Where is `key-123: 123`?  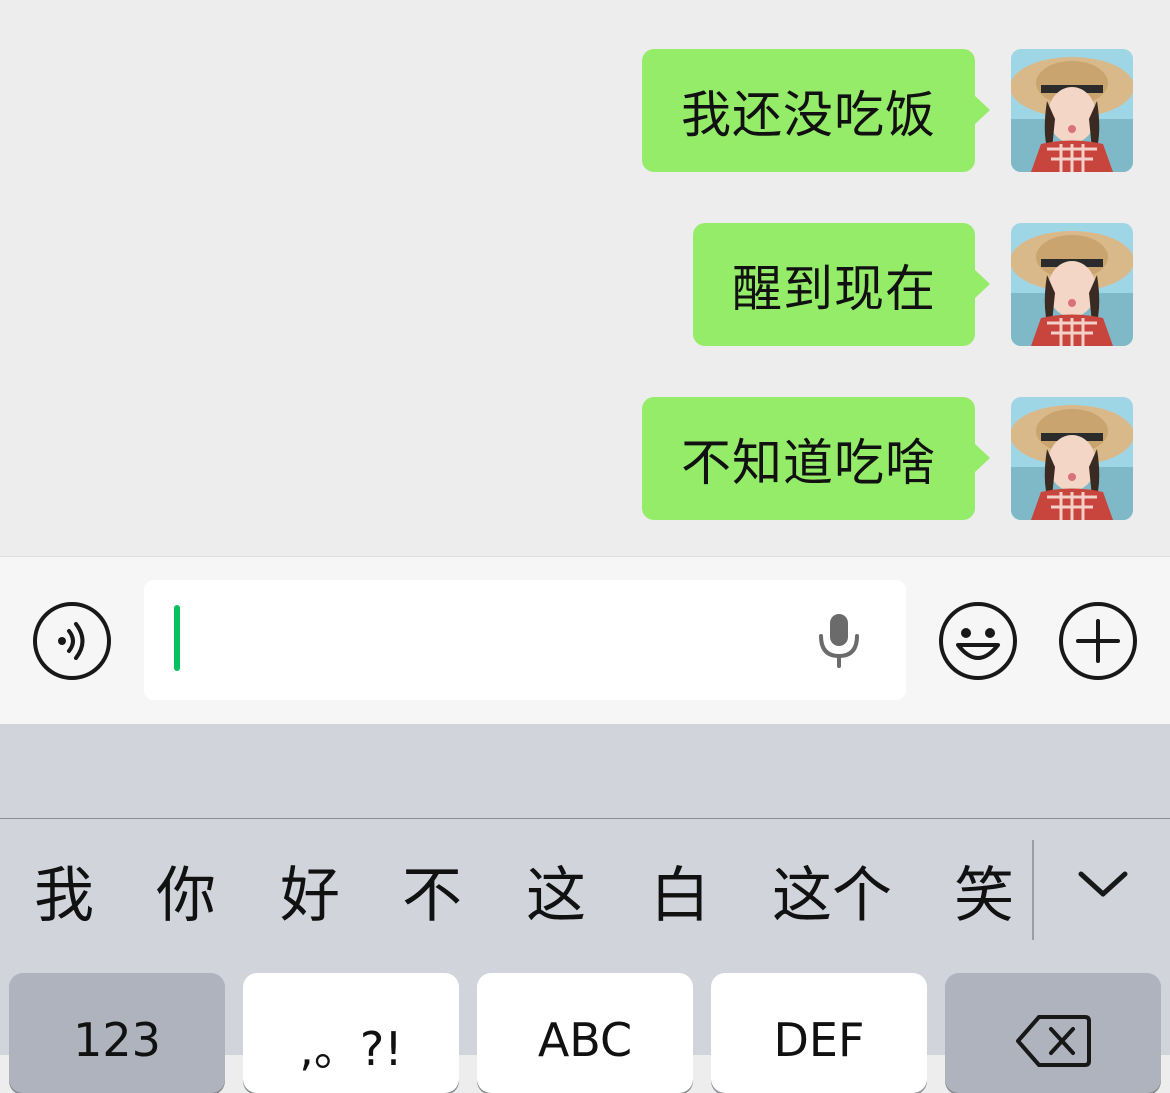
key-123: 123 is located at coordinates (117, 1033).